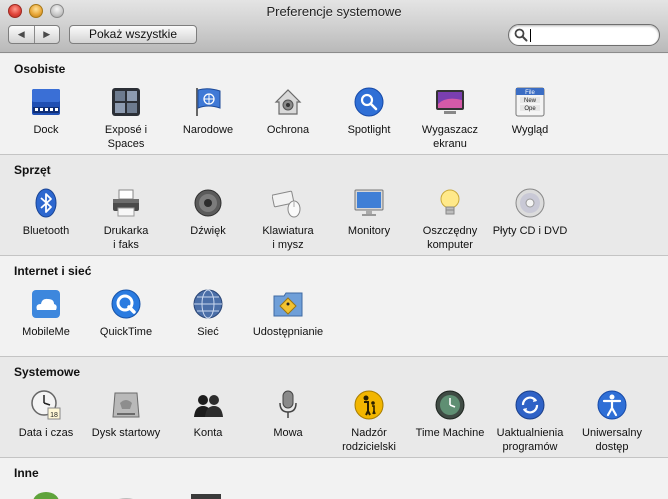 This screenshot has width=668, height=499. I want to click on back-arrow-icon: ◀, so click(21, 34).